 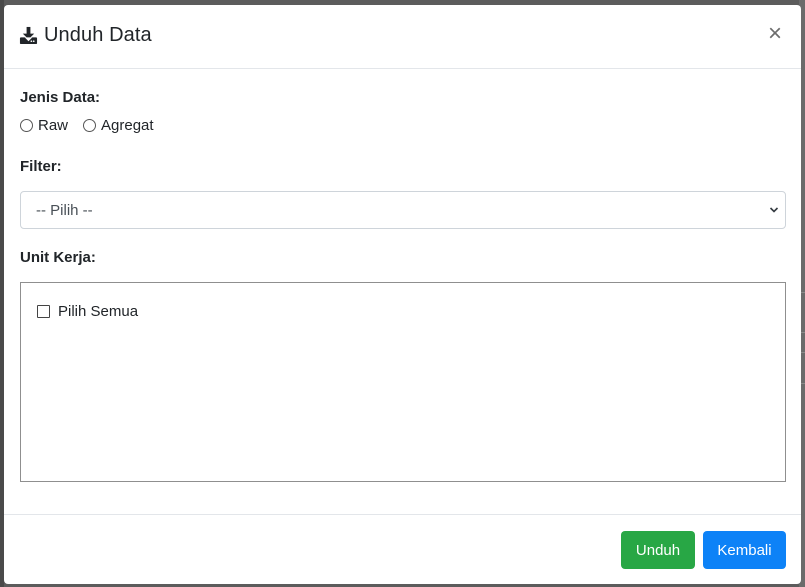 I want to click on raw-radio-label: Raw, so click(x=53, y=125).